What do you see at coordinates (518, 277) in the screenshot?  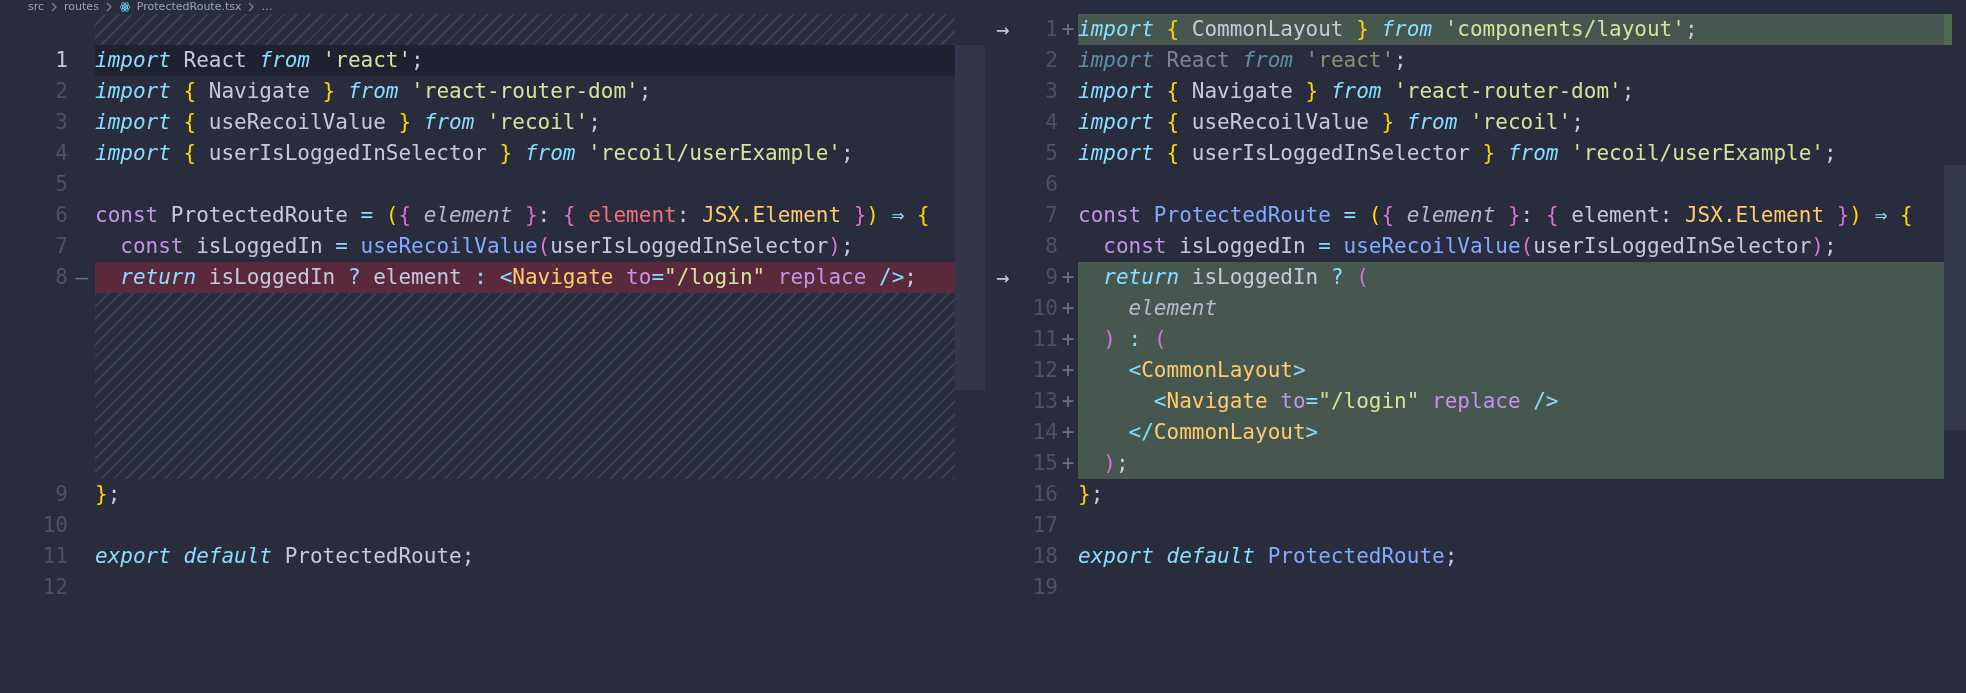 I see `code-line: return isLoggedIn ? element : <Navigate to="/login" replace />;` at bounding box center [518, 277].